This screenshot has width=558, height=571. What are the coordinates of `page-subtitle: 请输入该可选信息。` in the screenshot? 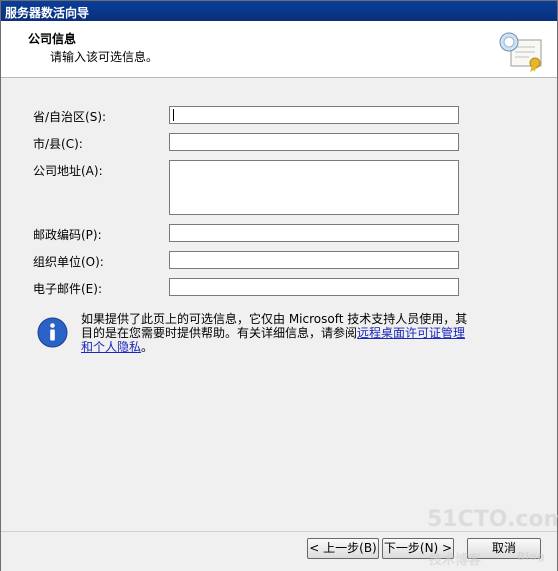 It's located at (104, 57).